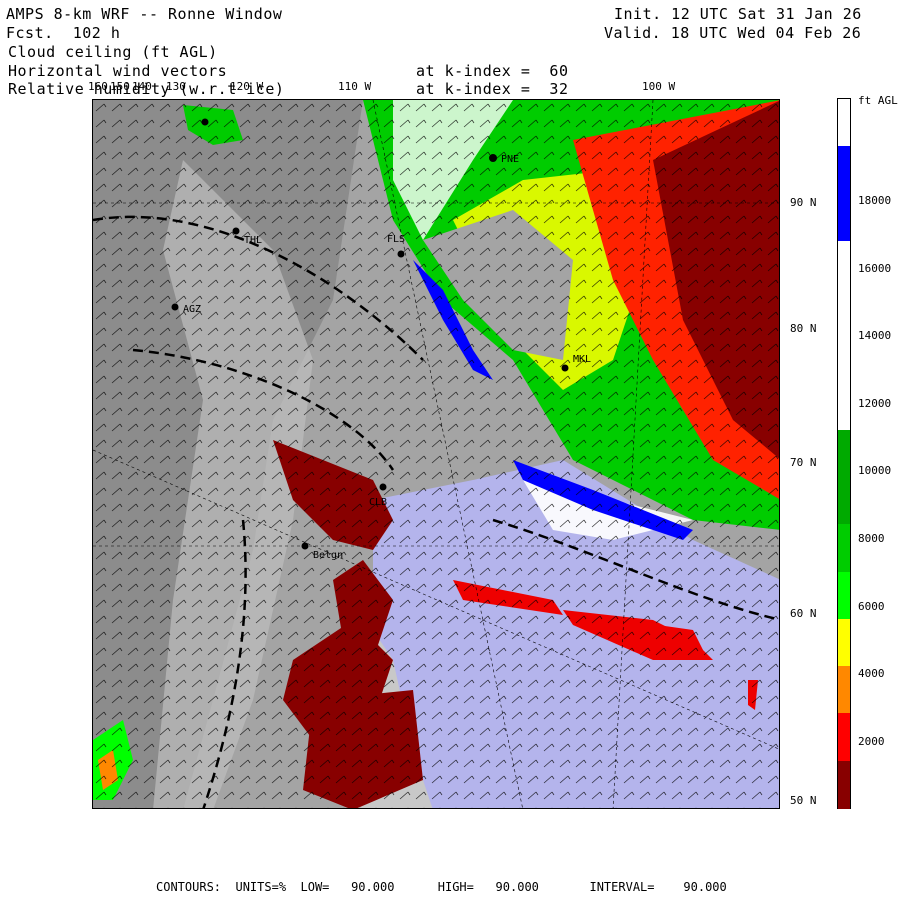 The image size is (900, 900). Describe the element at coordinates (510, 159) in the screenshot. I see `station-label: PNE` at that location.